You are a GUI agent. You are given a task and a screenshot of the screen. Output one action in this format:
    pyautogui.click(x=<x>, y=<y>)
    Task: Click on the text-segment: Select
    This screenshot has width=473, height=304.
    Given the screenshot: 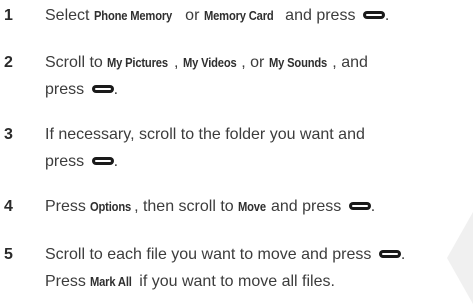 What is the action you would take?
    pyautogui.click(x=69, y=15)
    